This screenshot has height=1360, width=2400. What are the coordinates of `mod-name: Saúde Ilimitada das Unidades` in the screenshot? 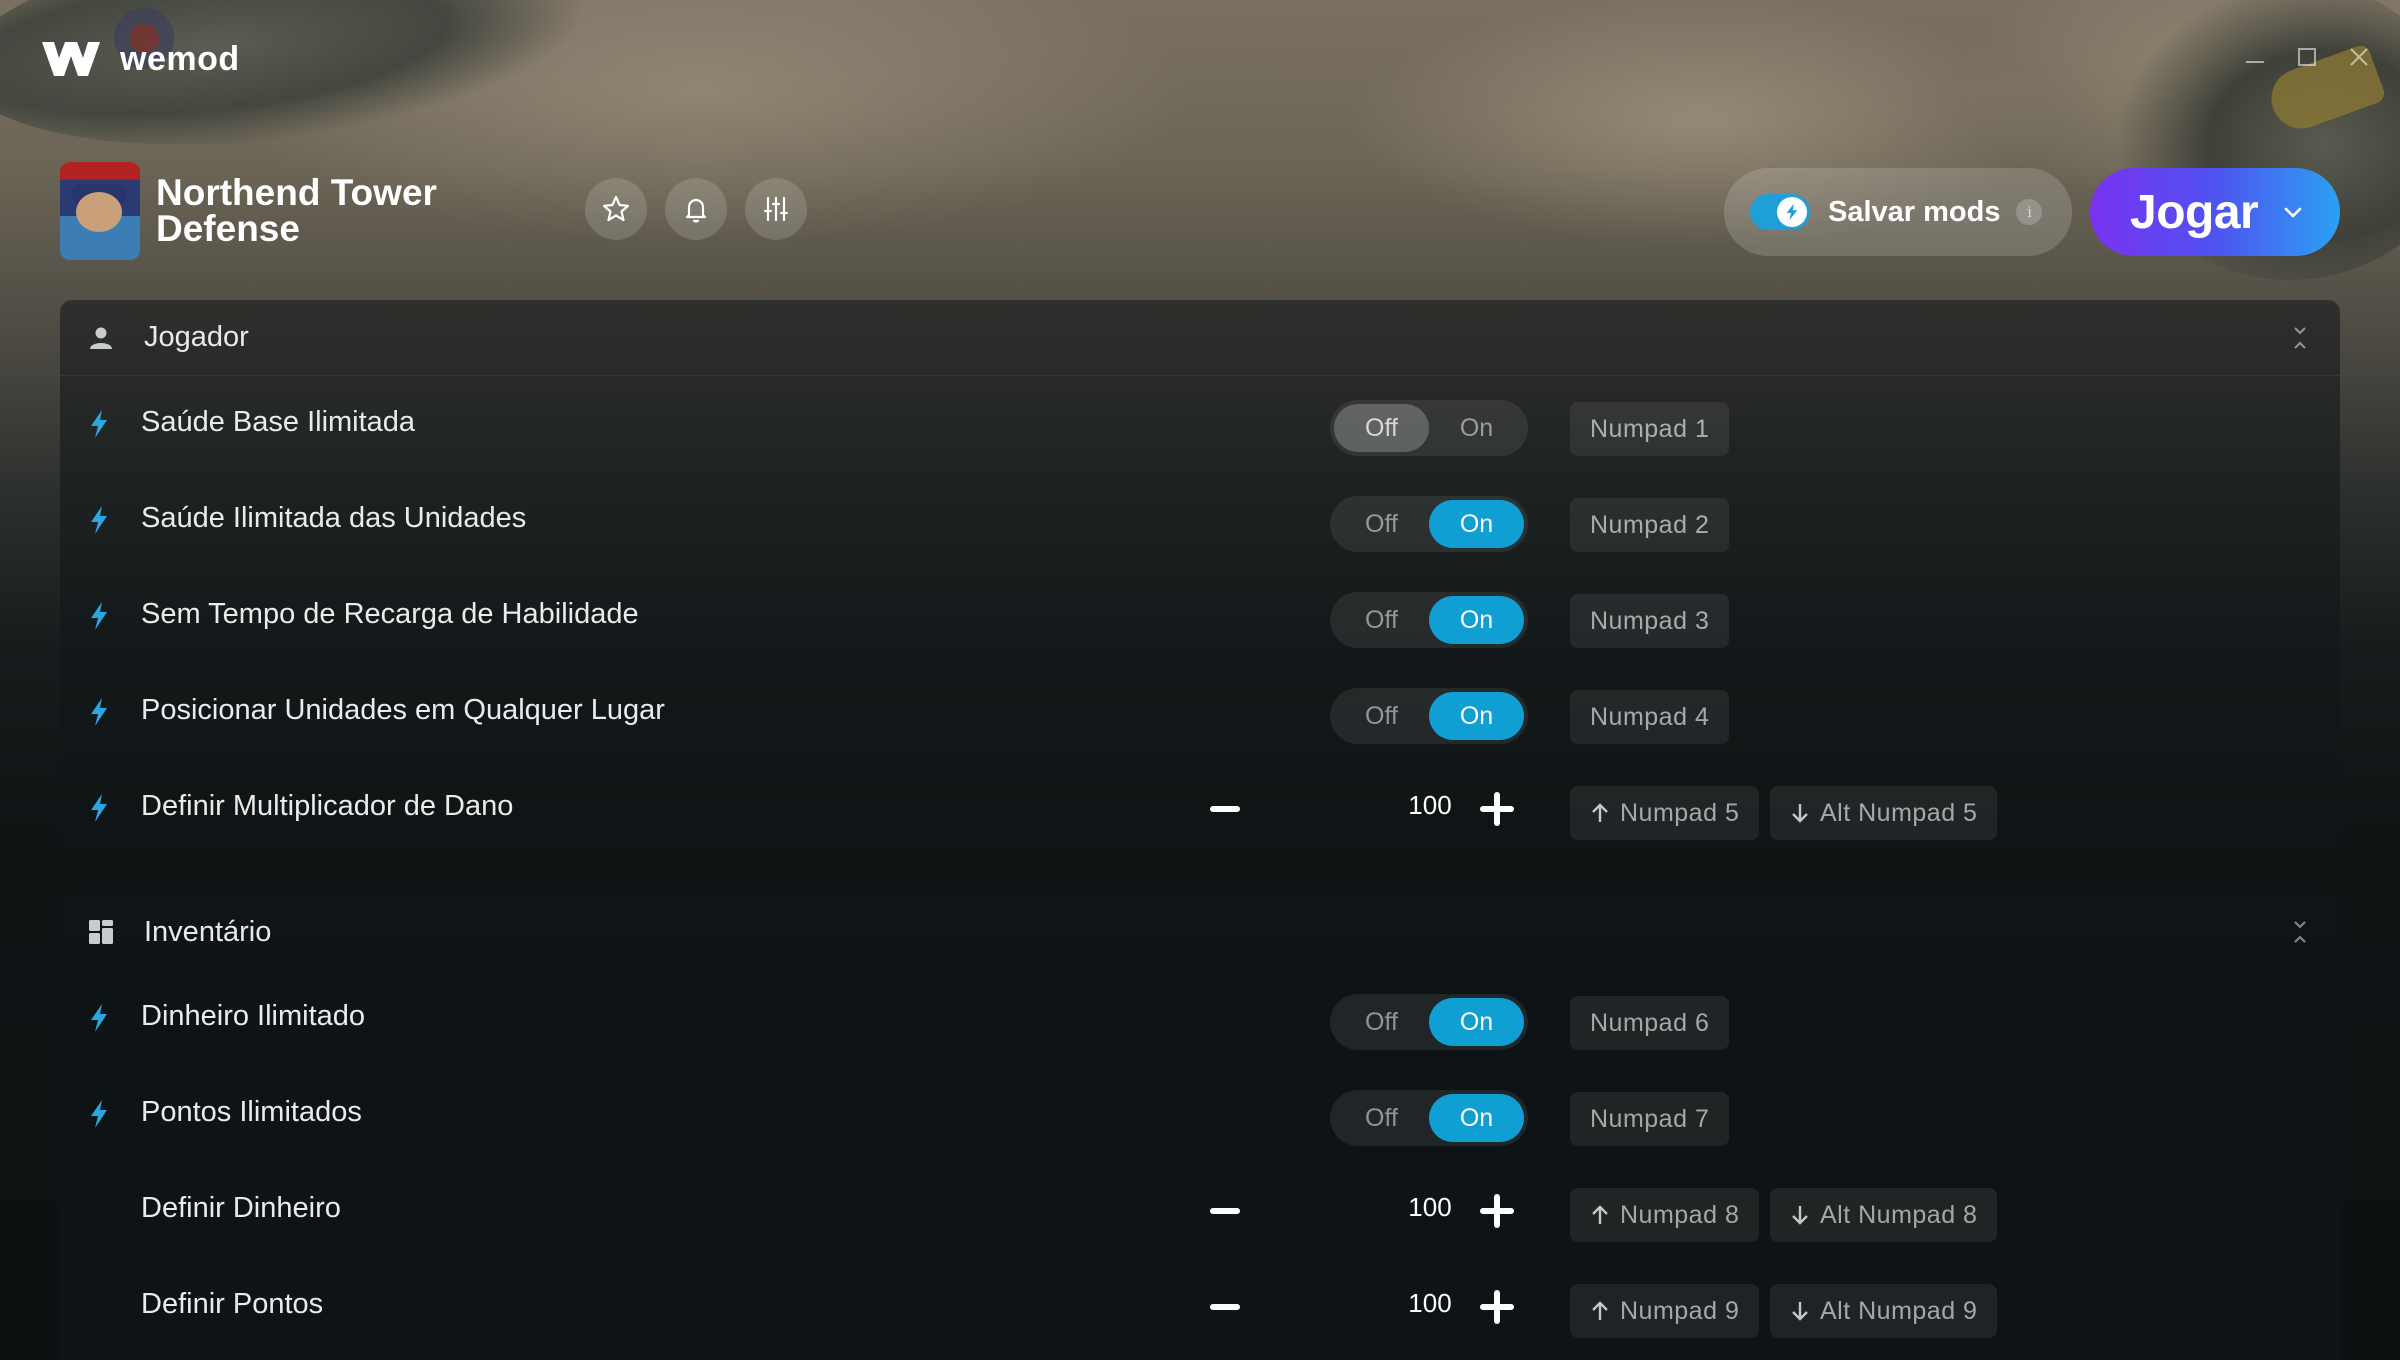 It's located at (334, 518).